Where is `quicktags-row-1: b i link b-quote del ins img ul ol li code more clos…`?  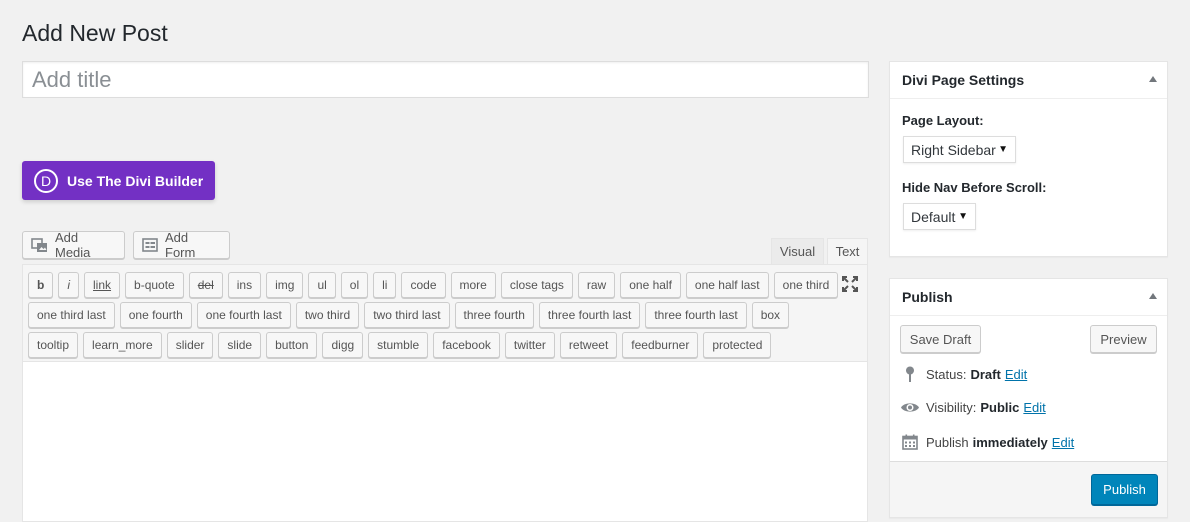
quicktags-row-1: b i link b-quote del ins img ul ol li code more clos… is located at coordinates (433, 285).